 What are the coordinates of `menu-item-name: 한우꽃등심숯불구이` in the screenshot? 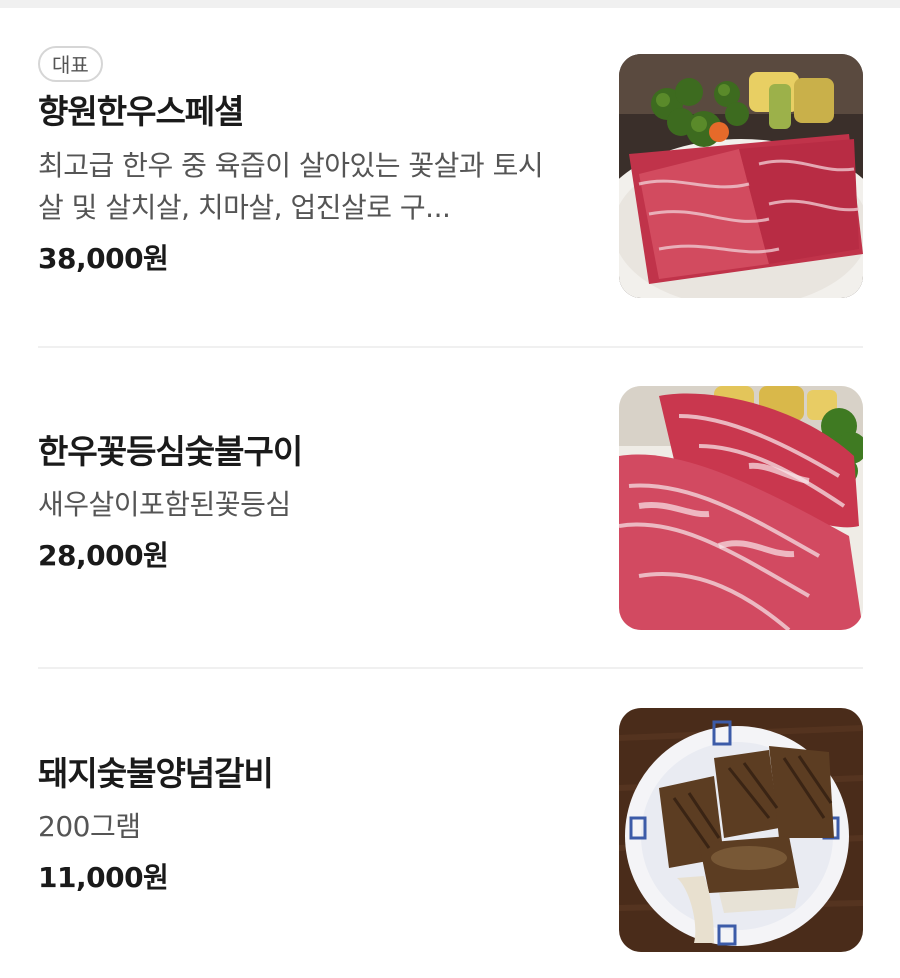 It's located at (170, 451).